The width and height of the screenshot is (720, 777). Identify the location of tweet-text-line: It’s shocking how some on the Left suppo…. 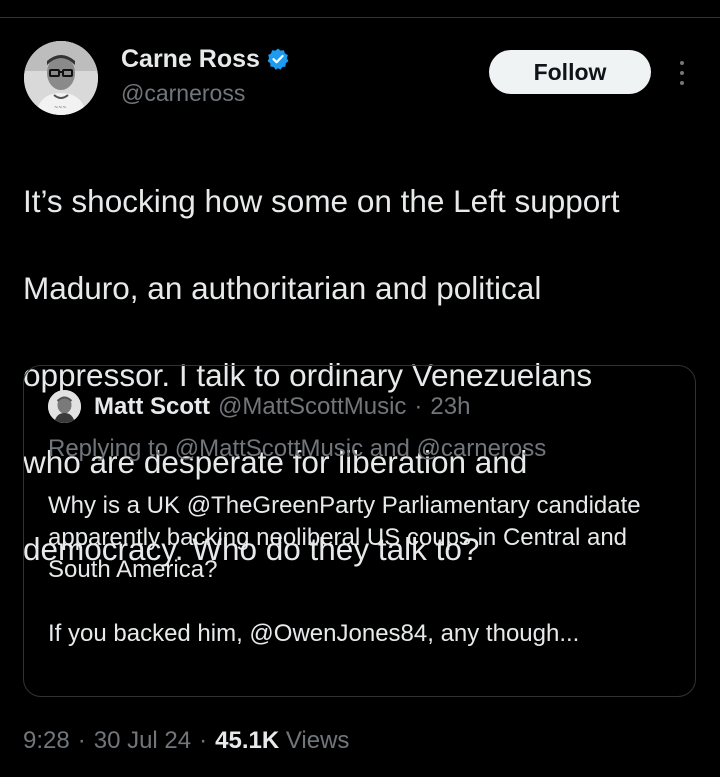
(321, 200).